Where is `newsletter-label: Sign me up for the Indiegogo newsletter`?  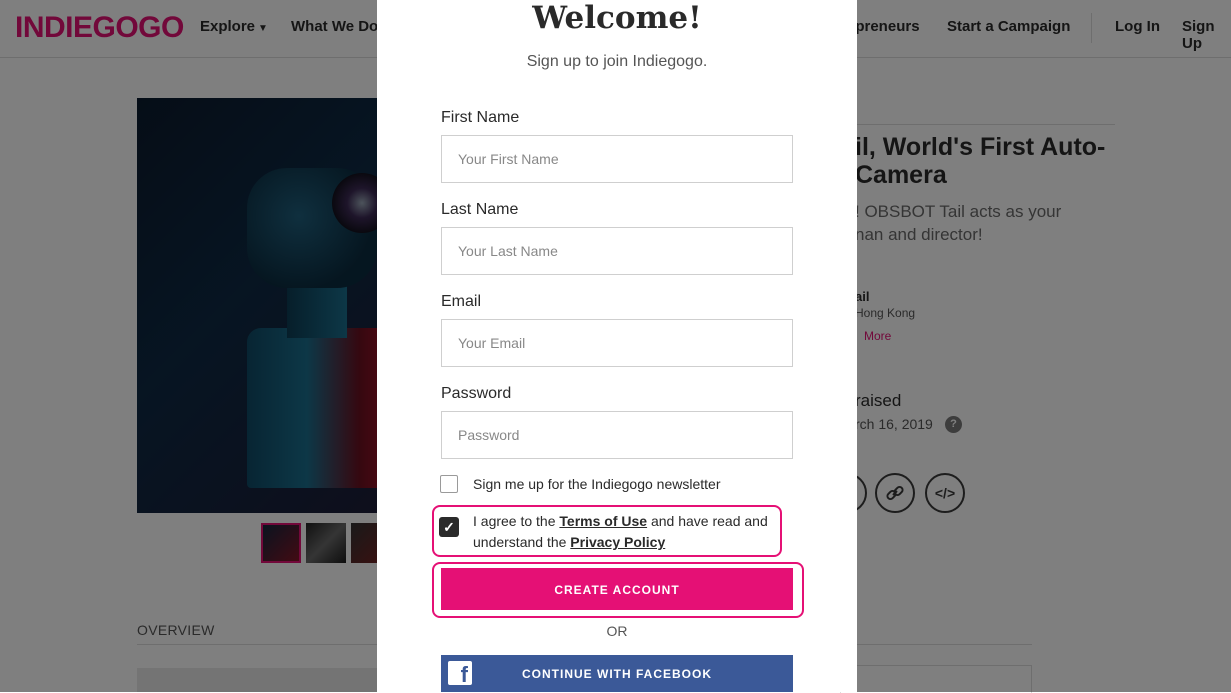
newsletter-label: Sign me up for the Indiegogo newsletter is located at coordinates (597, 484).